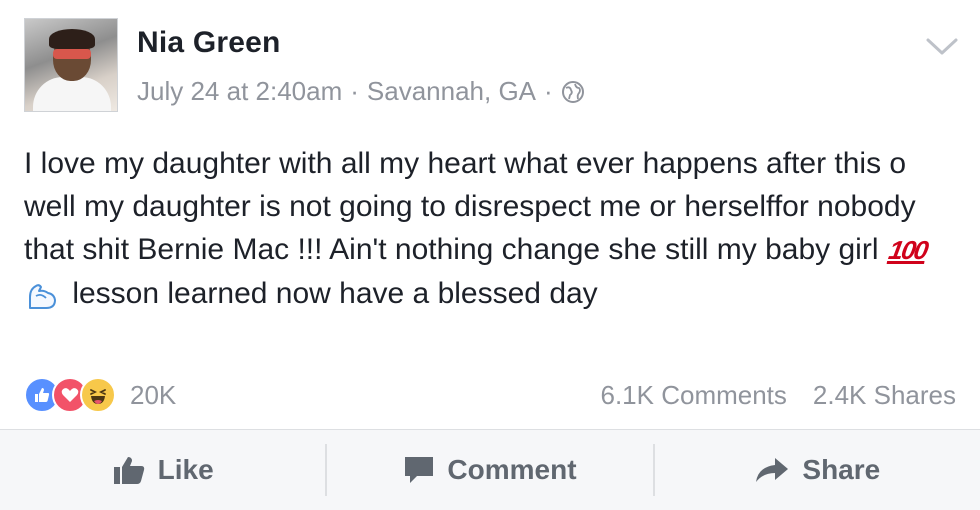 Image resolution: width=980 pixels, height=510 pixels. Describe the element at coordinates (185, 469) in the screenshot. I see `like-label: Like` at that location.